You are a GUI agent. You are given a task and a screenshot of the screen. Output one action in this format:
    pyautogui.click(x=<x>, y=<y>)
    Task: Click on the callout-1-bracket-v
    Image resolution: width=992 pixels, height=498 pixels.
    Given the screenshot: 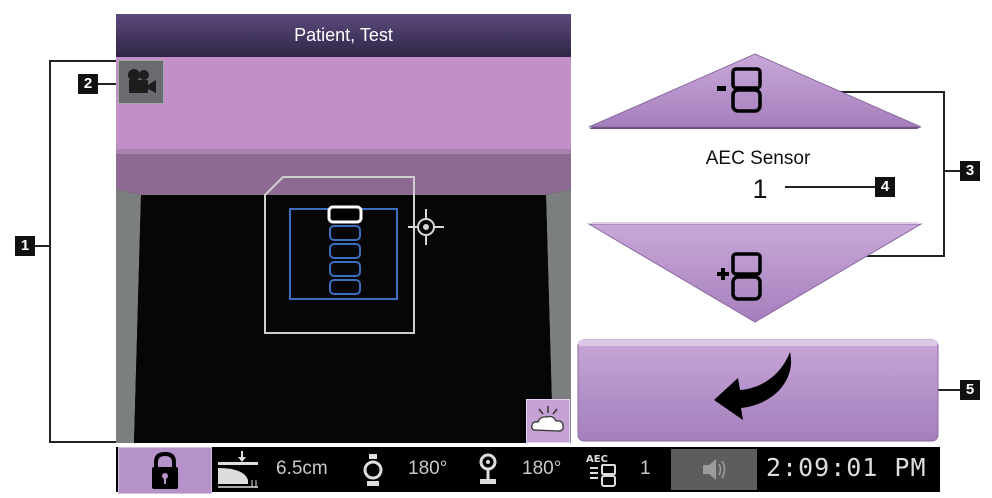 What is the action you would take?
    pyautogui.click(x=50, y=251)
    